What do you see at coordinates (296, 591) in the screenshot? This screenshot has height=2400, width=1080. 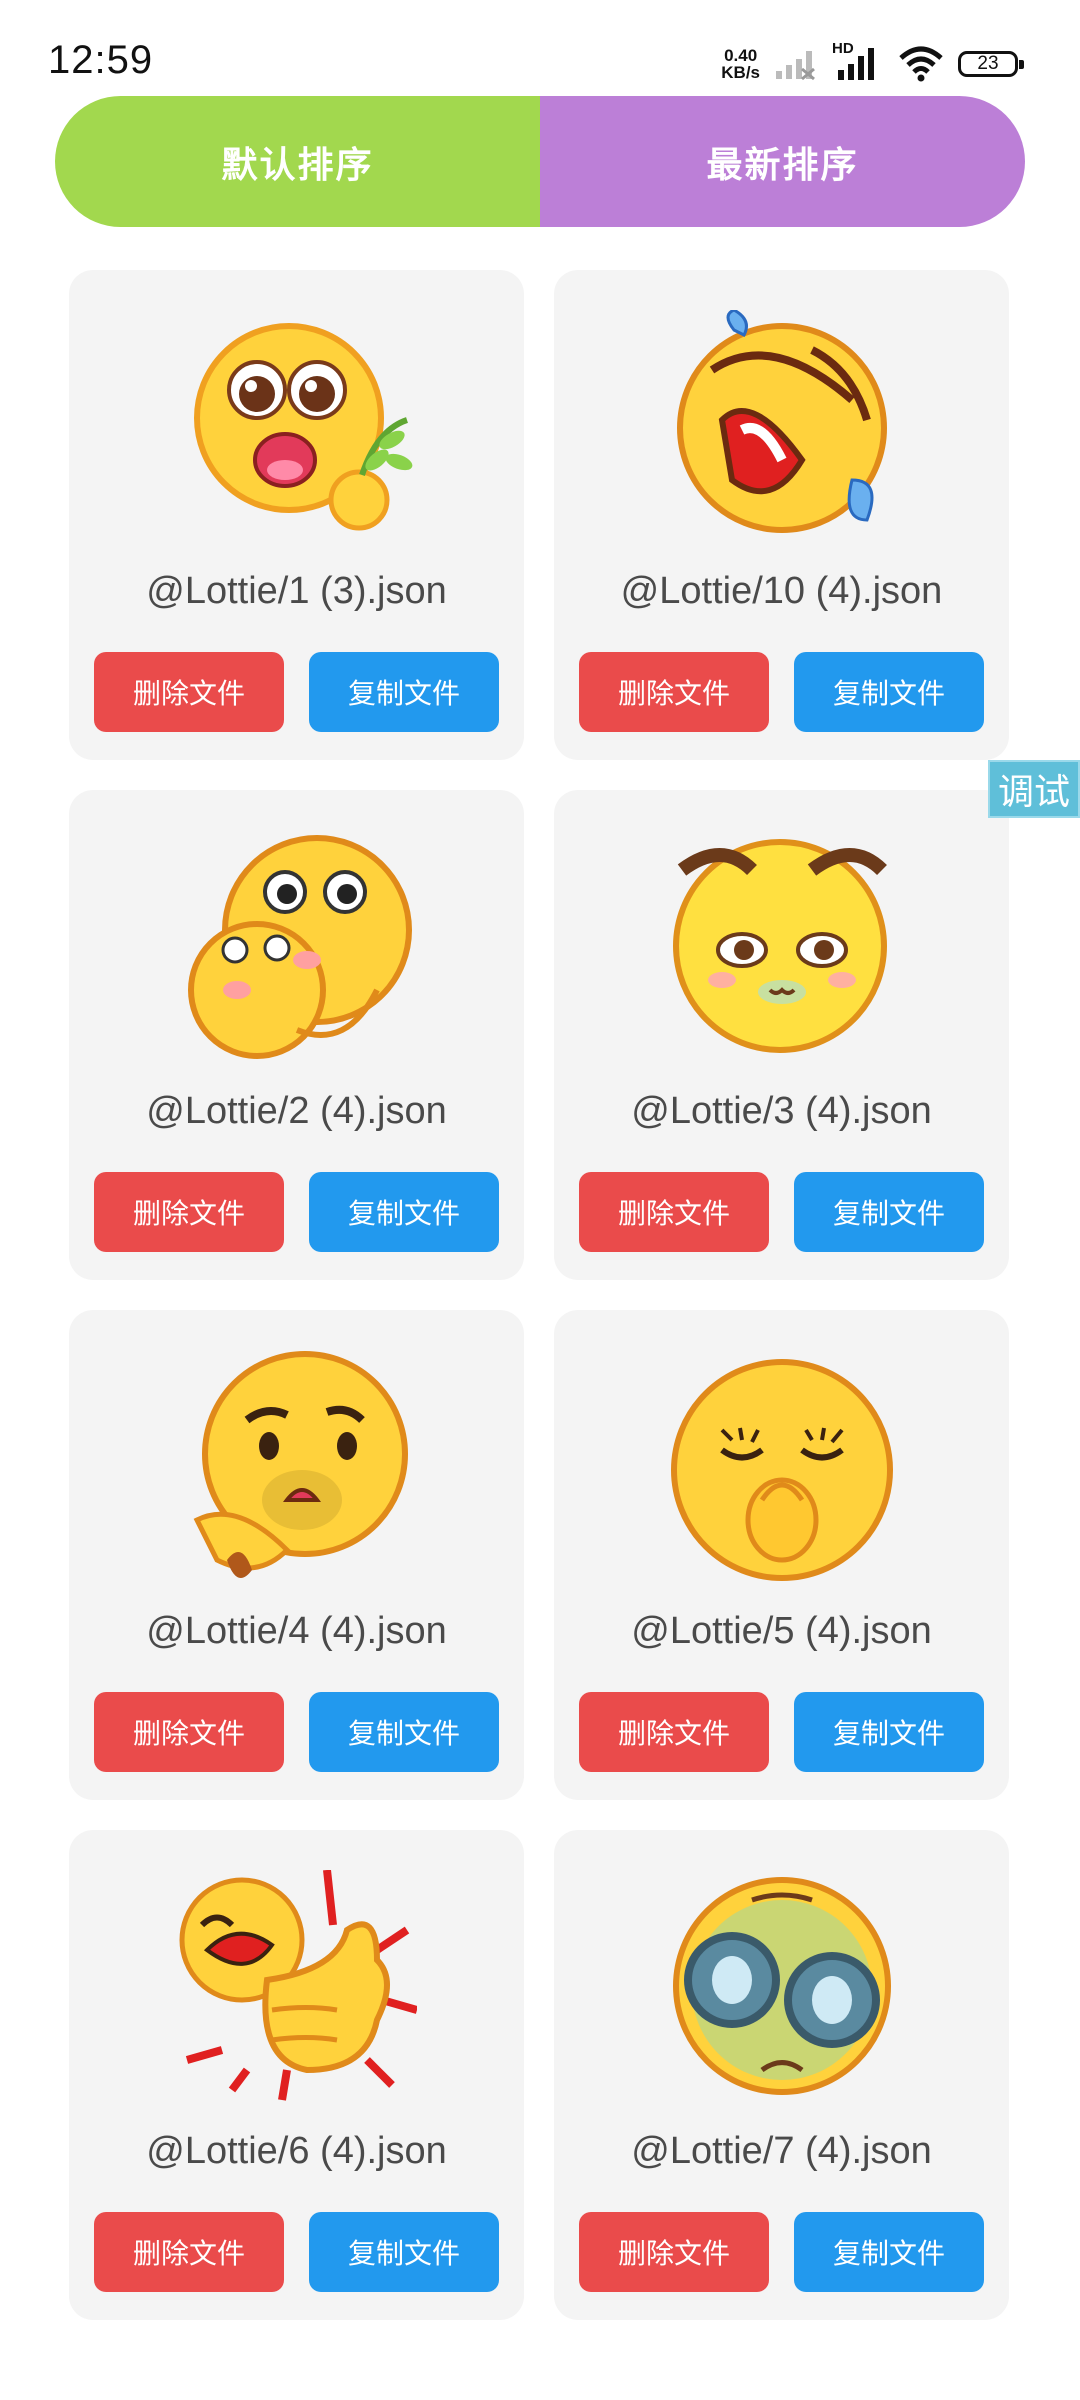 I see `file-name: @Lottie/1 (3).json` at bounding box center [296, 591].